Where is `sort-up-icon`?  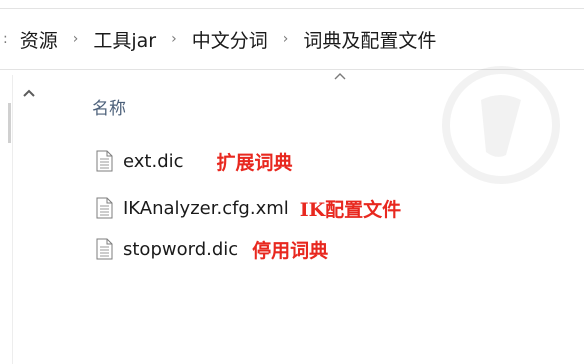 sort-up-icon is located at coordinates (340, 77).